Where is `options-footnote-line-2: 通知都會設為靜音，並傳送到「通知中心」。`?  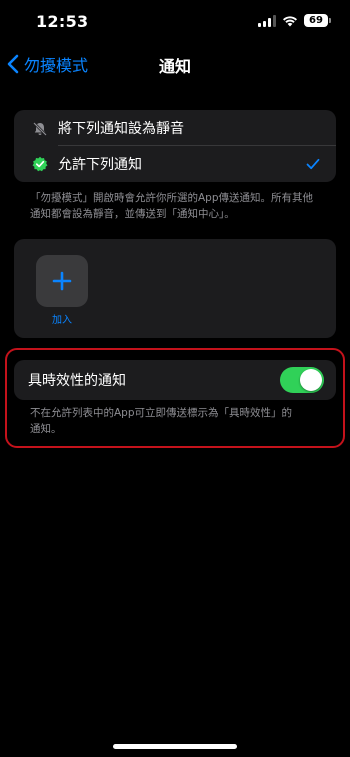 options-footnote-line-2: 通知都會設為靜音，並傳送到「通知中心」。 is located at coordinates (132, 214).